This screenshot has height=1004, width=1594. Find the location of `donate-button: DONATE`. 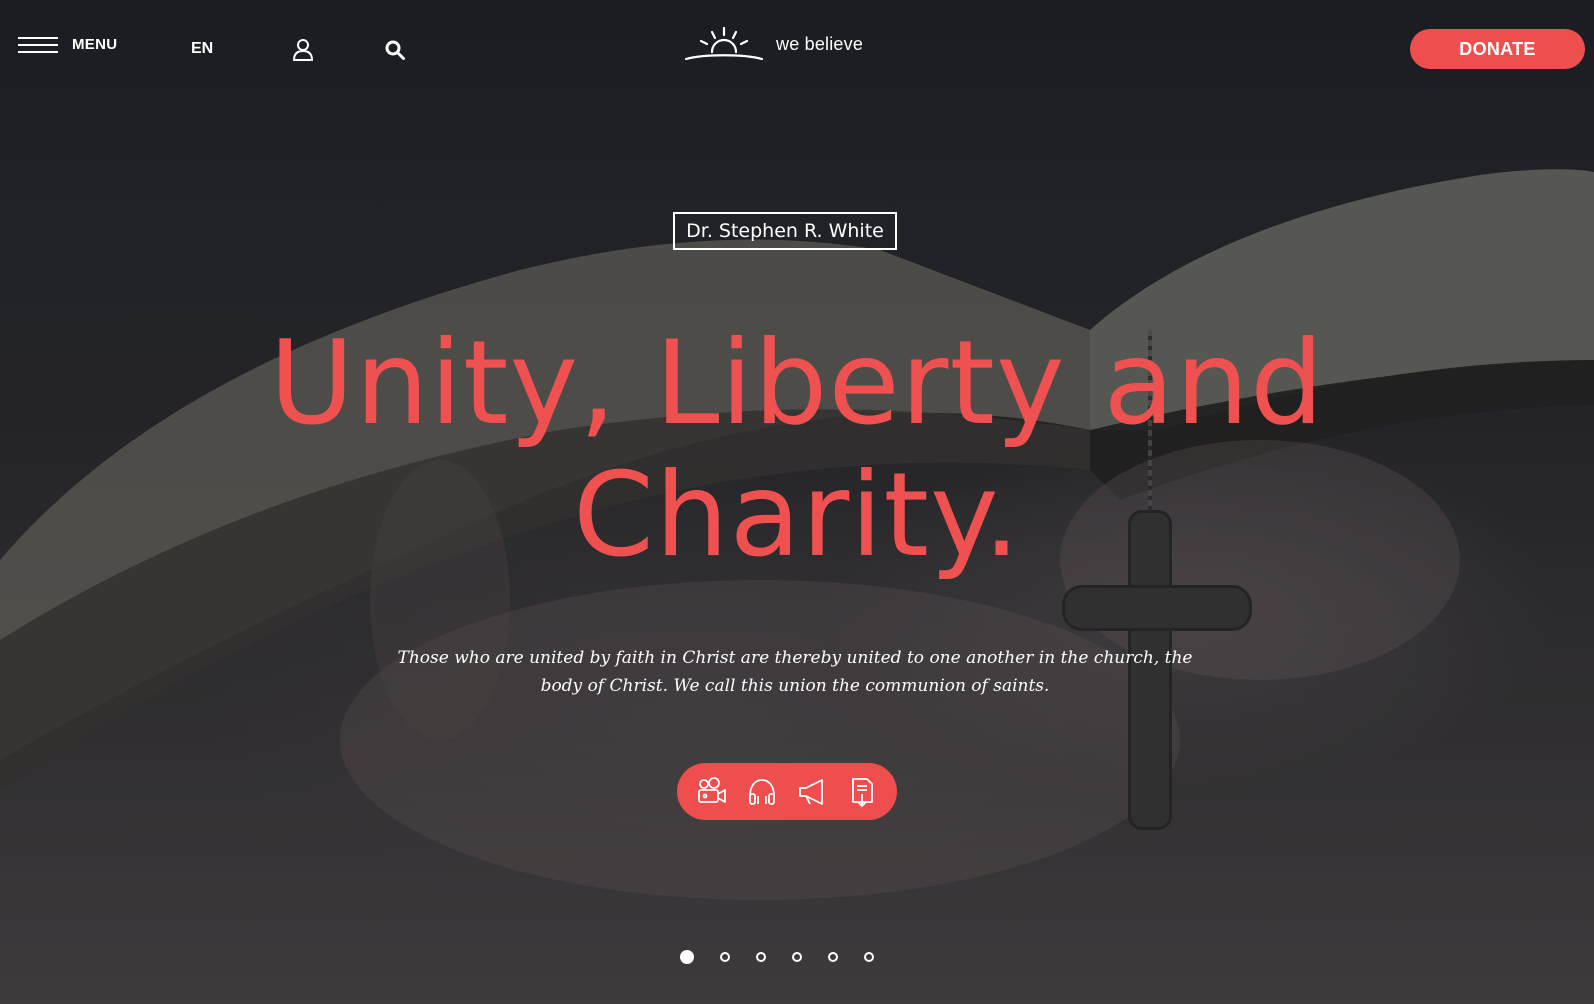

donate-button: DONATE is located at coordinates (1497, 49).